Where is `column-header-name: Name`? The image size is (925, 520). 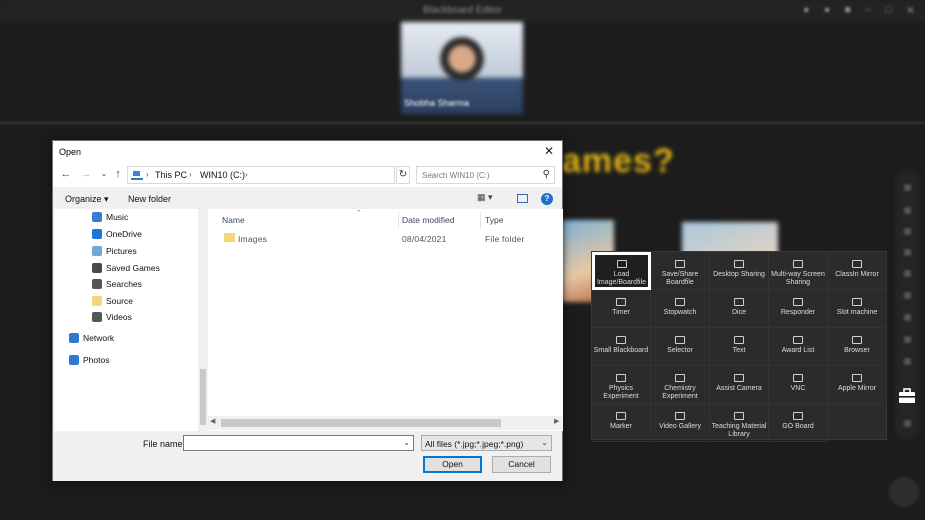
column-header-name: Name is located at coordinates (233, 220).